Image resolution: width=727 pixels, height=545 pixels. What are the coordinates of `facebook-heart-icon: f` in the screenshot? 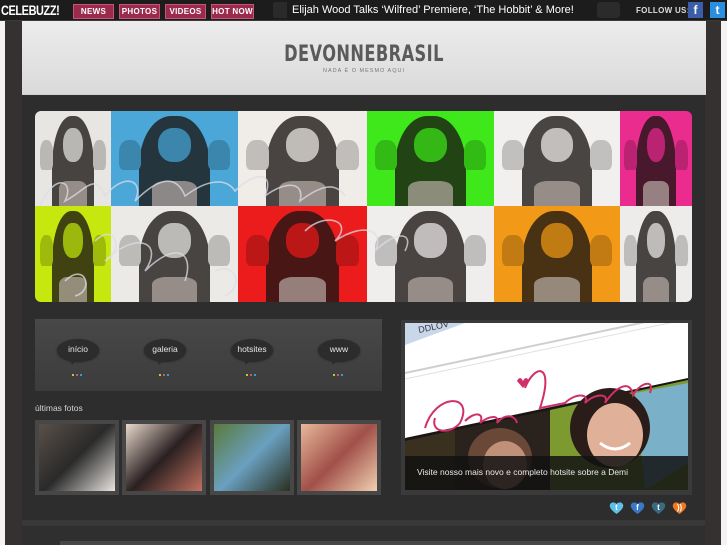 It's located at (637, 508).